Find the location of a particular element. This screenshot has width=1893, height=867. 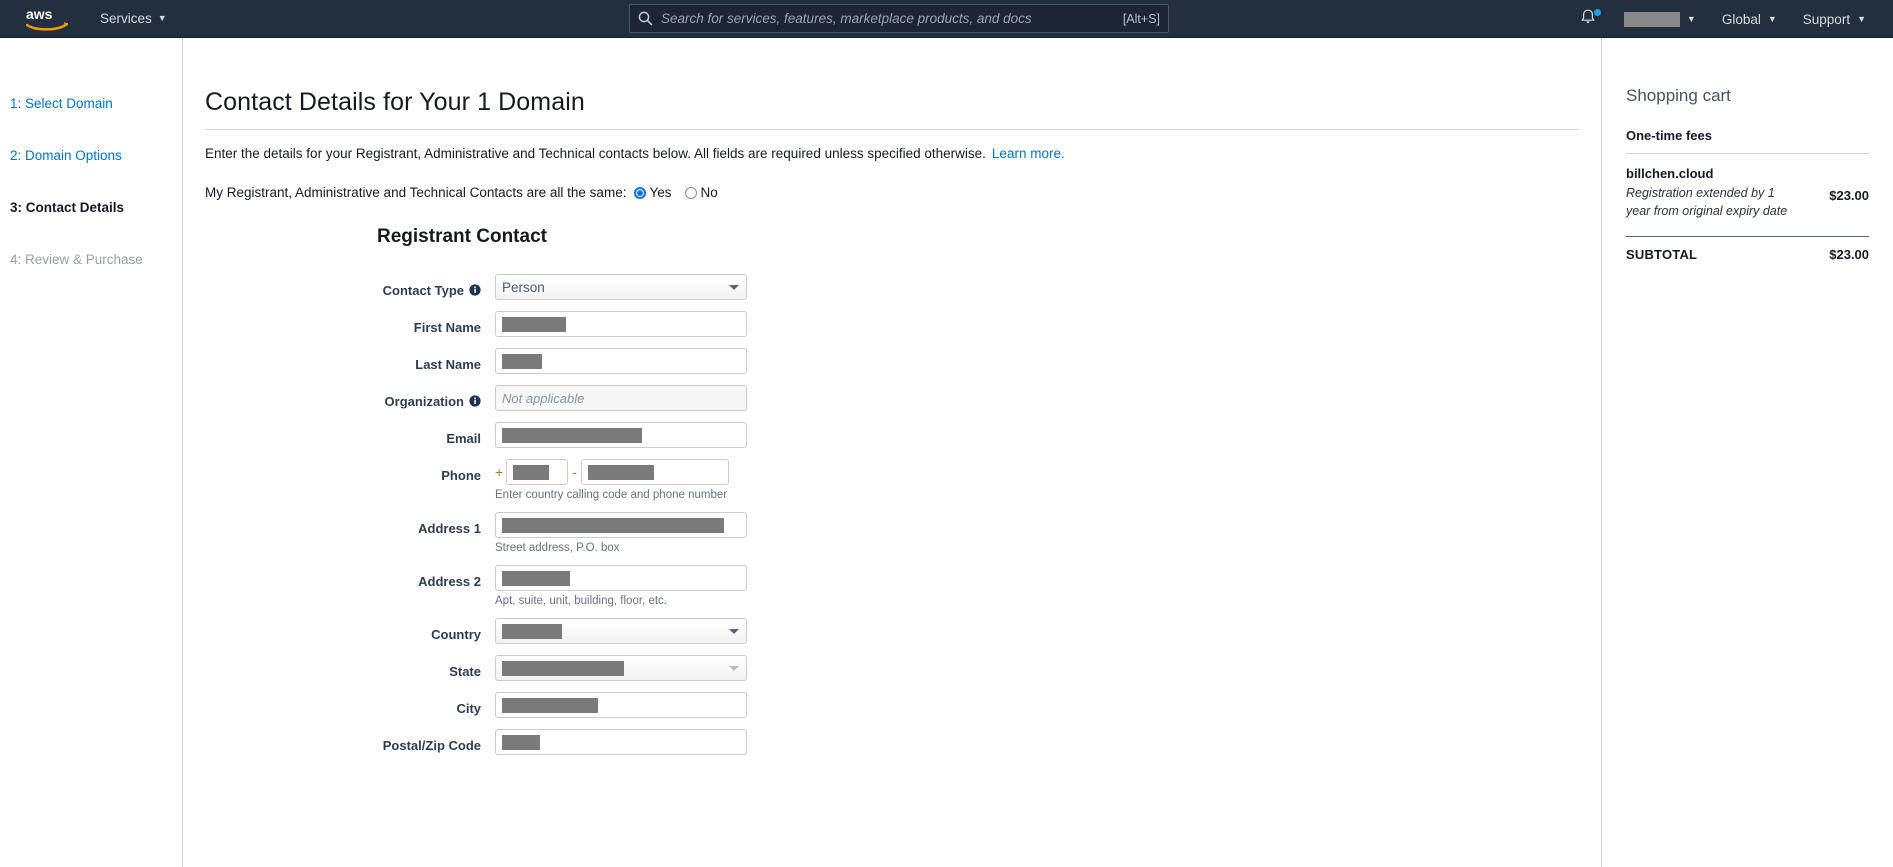

organization-placeholder: Not applicable is located at coordinates (543, 398).